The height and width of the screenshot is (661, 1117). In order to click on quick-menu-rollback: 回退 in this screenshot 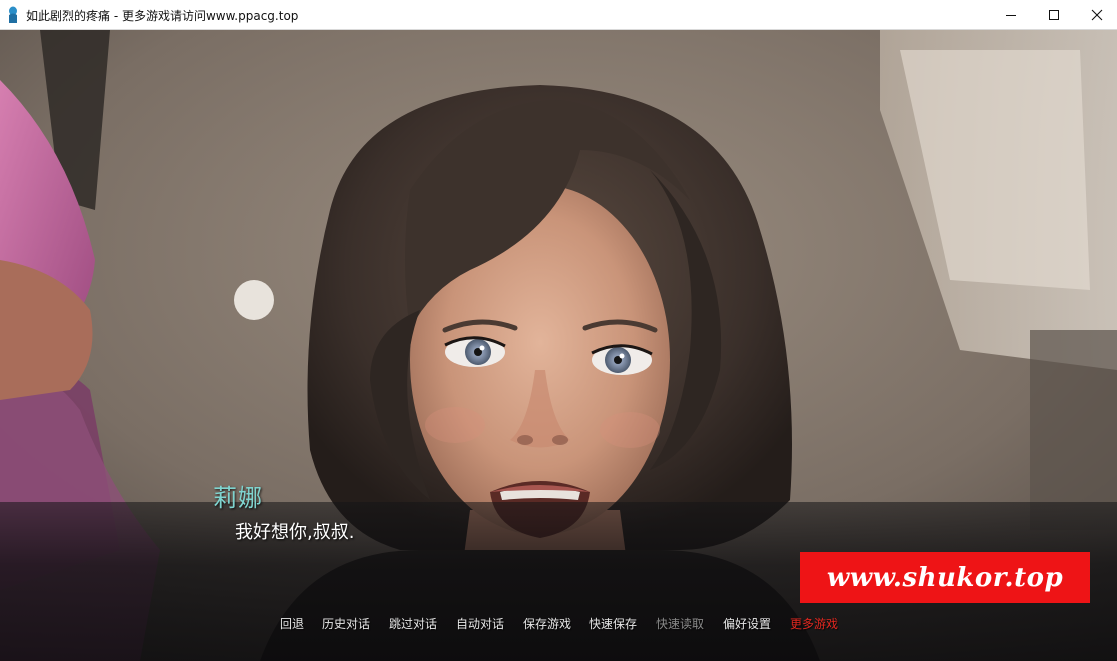, I will do `click(292, 624)`.